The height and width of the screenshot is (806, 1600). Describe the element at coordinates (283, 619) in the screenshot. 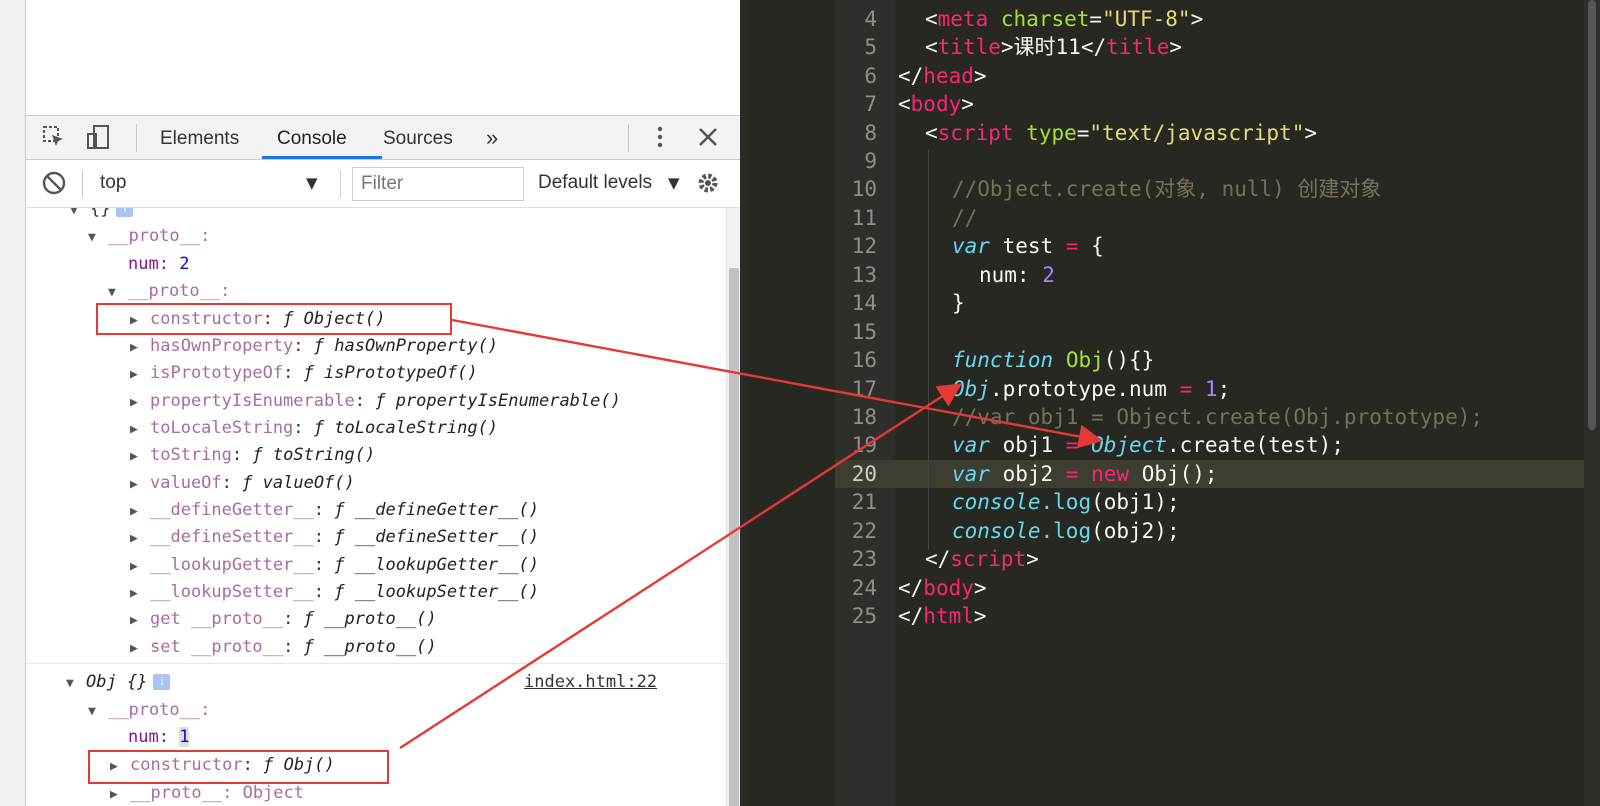

I see `member-row: ▶ get __proto__: ƒ __proto__()` at that location.